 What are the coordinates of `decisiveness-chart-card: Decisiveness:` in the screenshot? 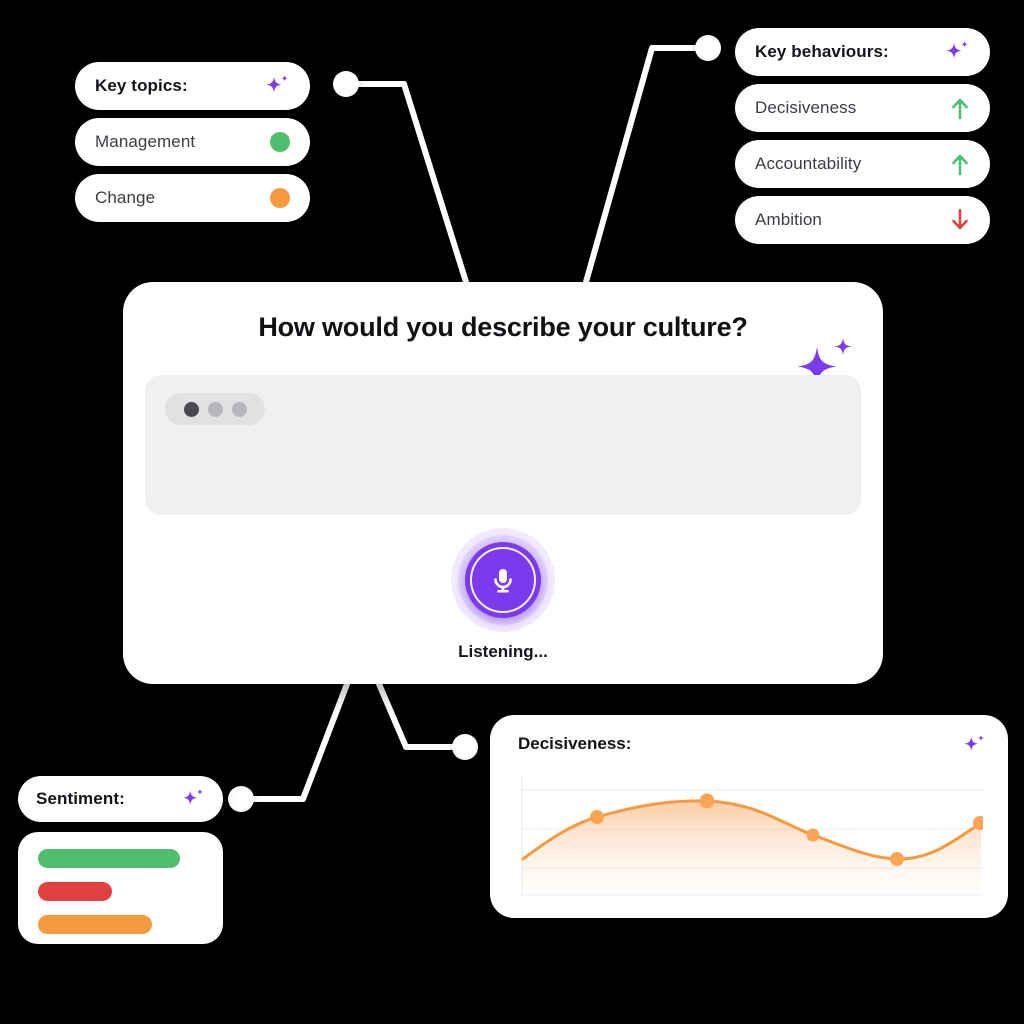 It's located at (749, 816).